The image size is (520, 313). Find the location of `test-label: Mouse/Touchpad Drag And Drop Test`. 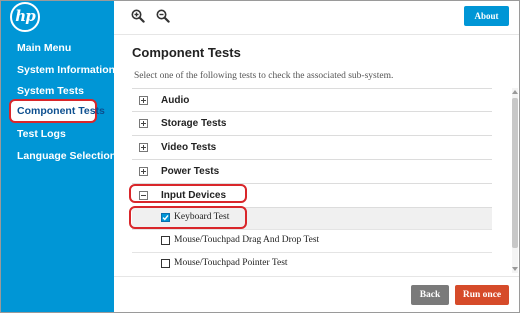

test-label: Mouse/Touchpad Drag And Drop Test is located at coordinates (247, 240).